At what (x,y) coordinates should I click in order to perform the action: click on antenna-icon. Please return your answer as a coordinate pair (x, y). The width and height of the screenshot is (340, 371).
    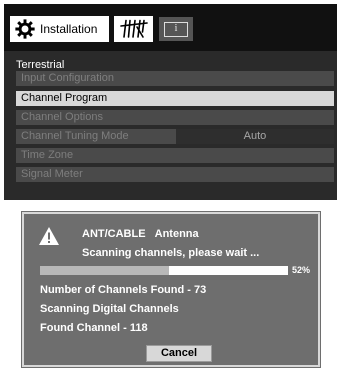
    Looking at the image, I should click on (133, 28).